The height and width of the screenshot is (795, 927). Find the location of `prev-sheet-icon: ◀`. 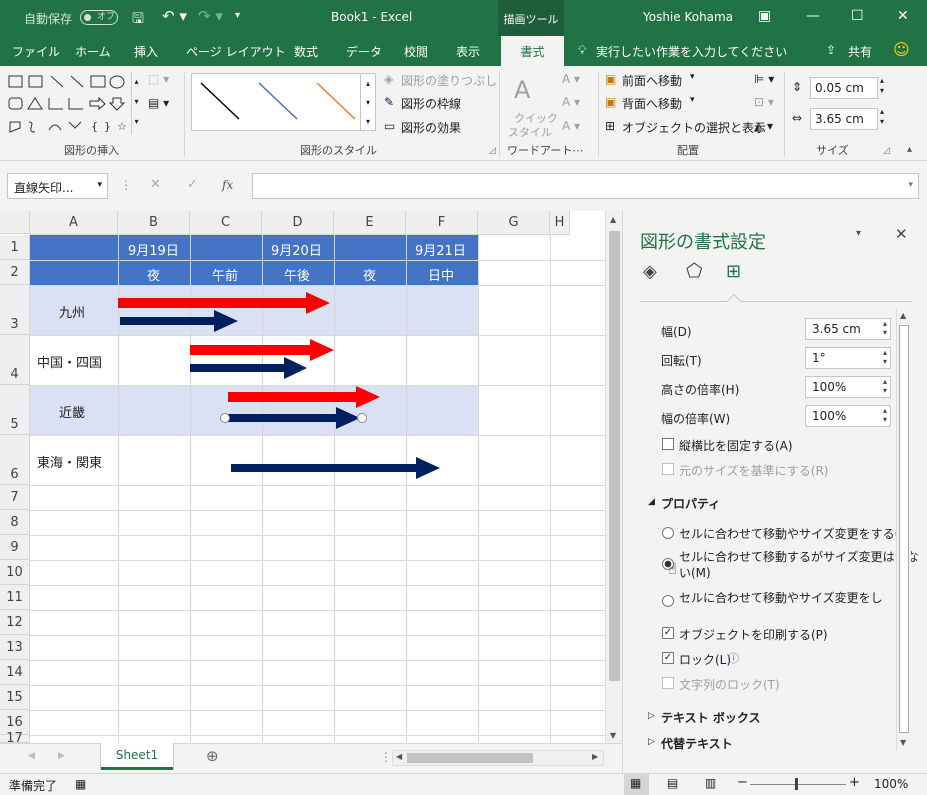

prev-sheet-icon: ◀ is located at coordinates (31, 756).